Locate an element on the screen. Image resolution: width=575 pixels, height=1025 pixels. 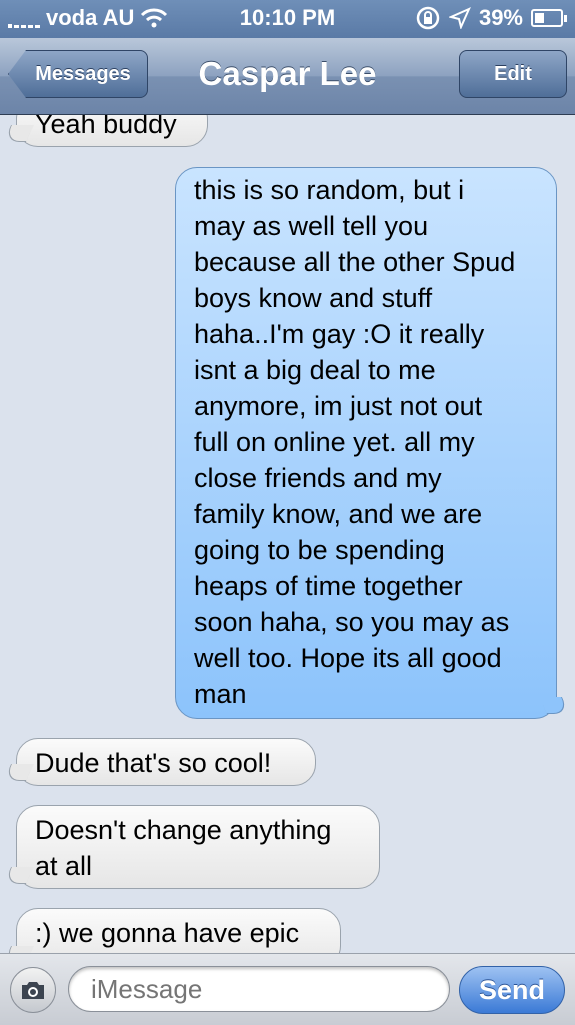
status-right: 39% is located at coordinates (491, 18).